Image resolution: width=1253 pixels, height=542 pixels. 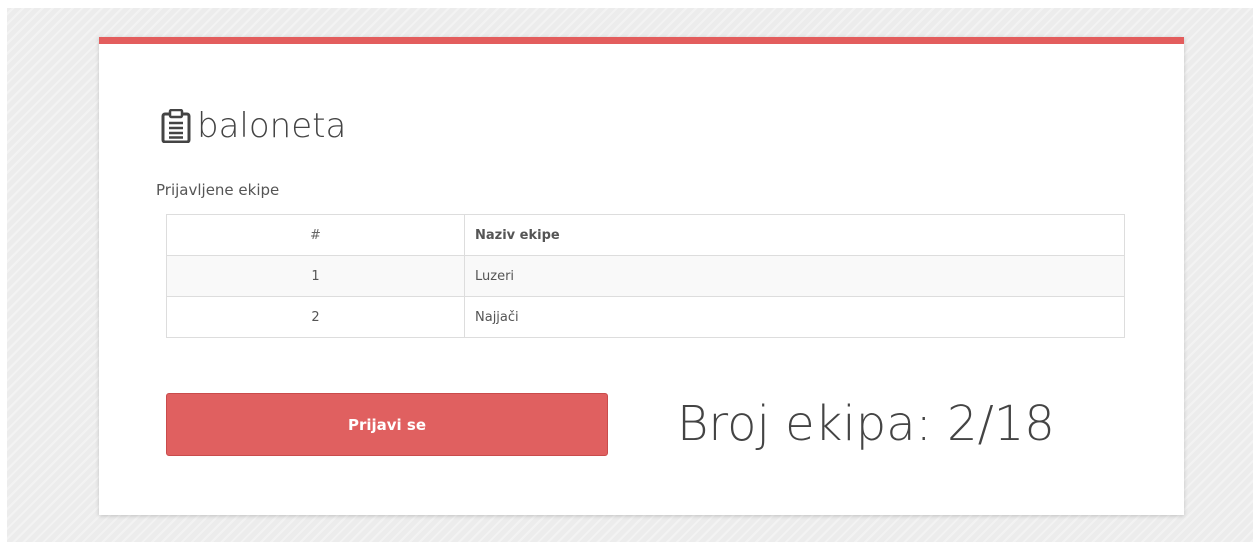 What do you see at coordinates (272, 126) in the screenshot?
I see `page-title-text: baloneta` at bounding box center [272, 126].